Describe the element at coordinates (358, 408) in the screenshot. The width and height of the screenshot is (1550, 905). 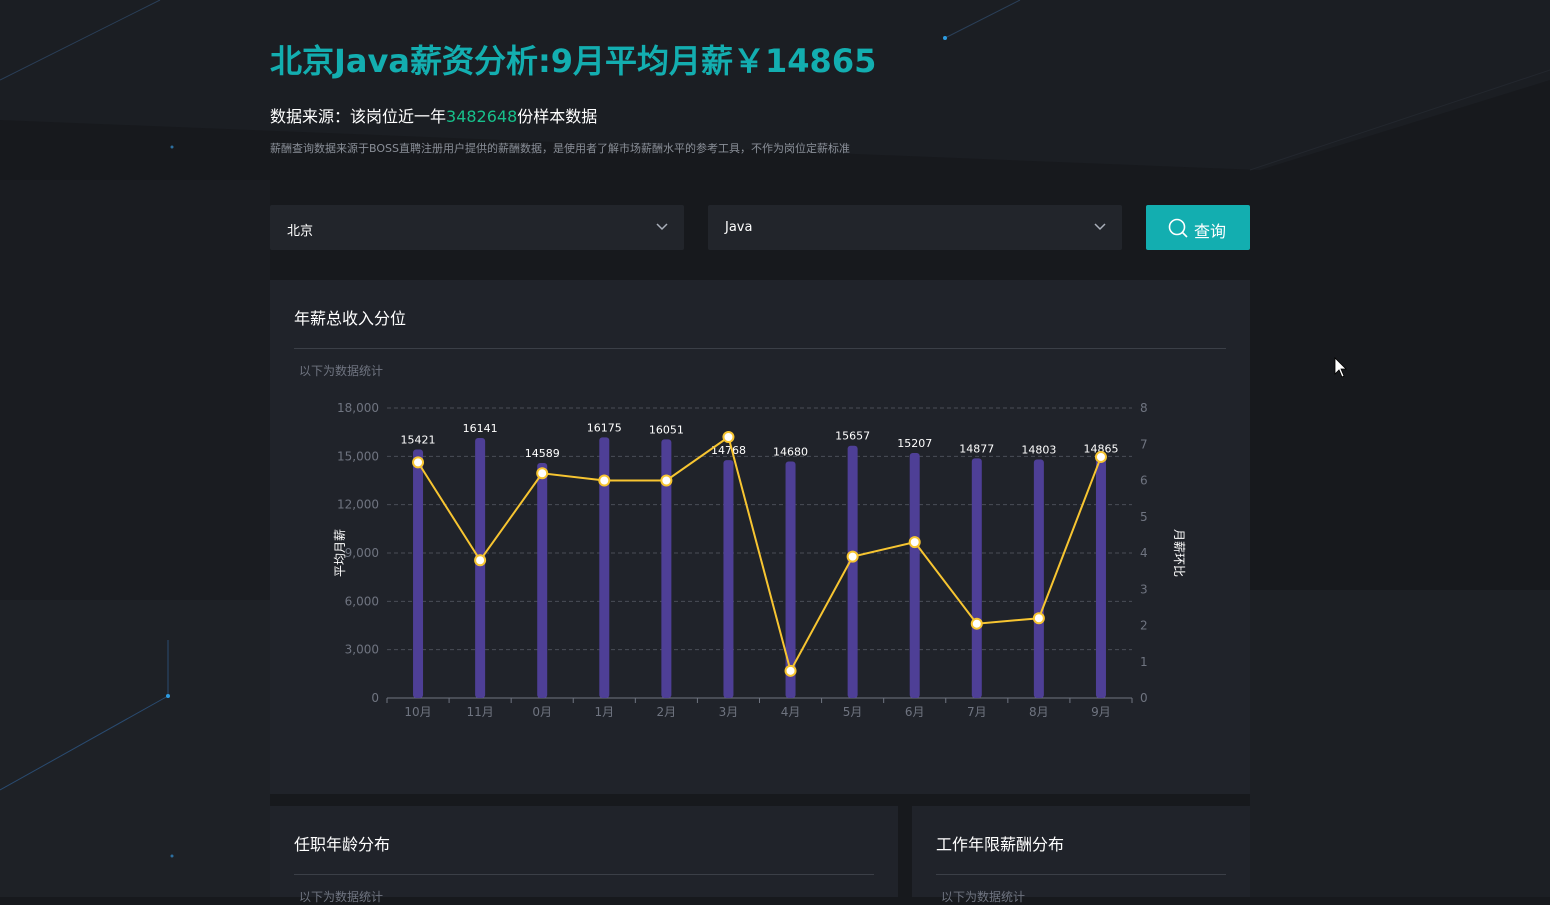
I see `y-tick-label: 18,000` at that location.